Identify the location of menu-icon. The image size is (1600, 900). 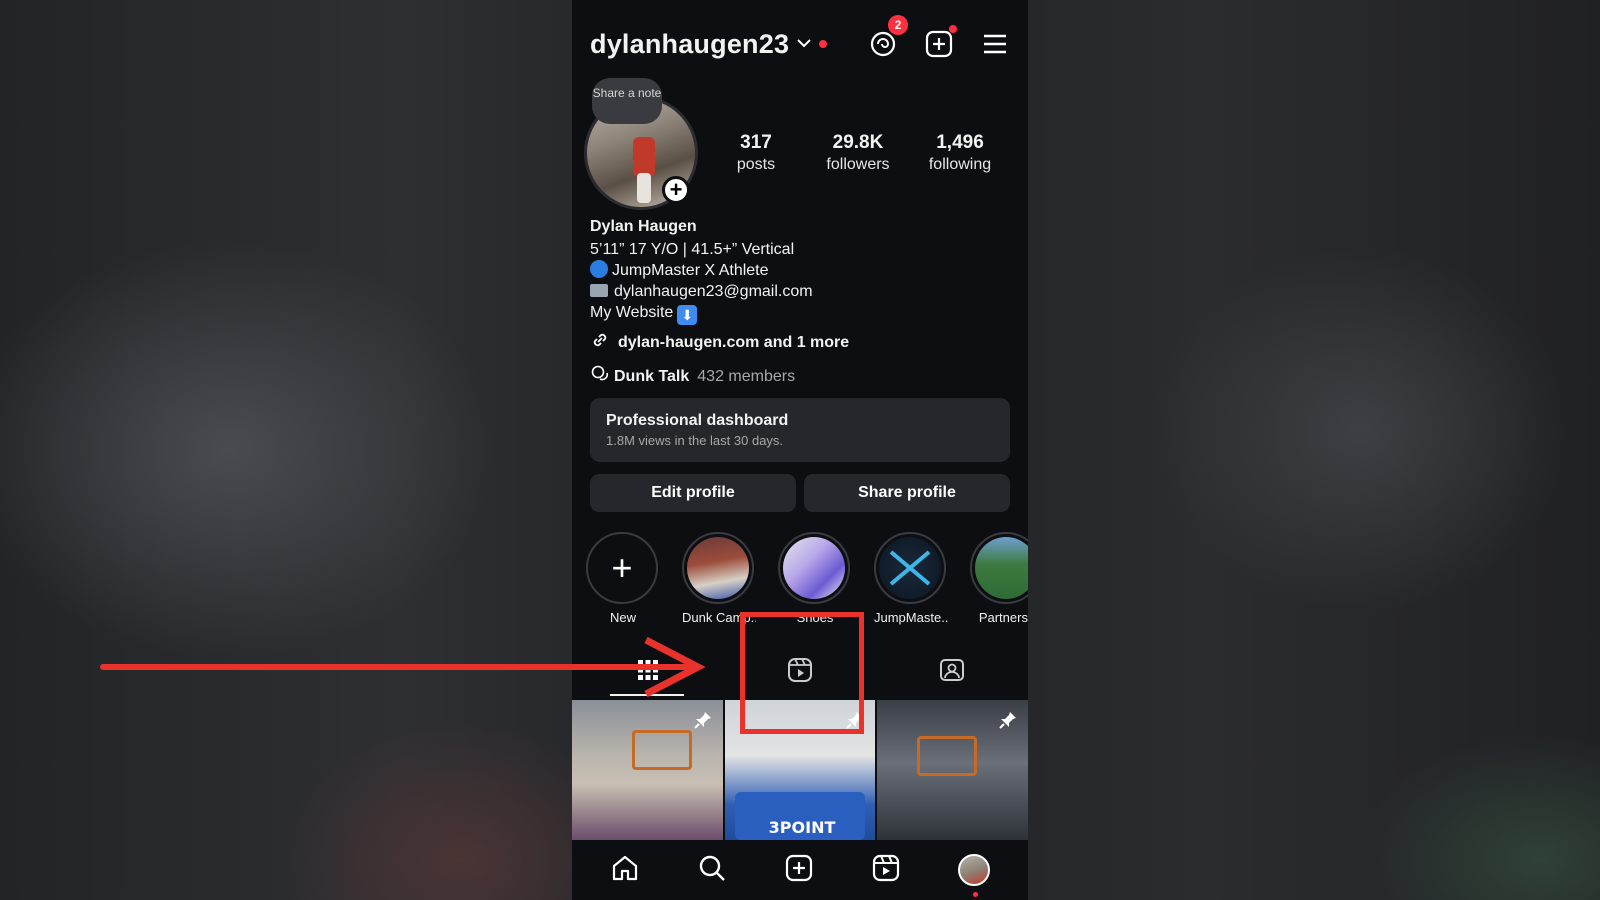
(995, 44).